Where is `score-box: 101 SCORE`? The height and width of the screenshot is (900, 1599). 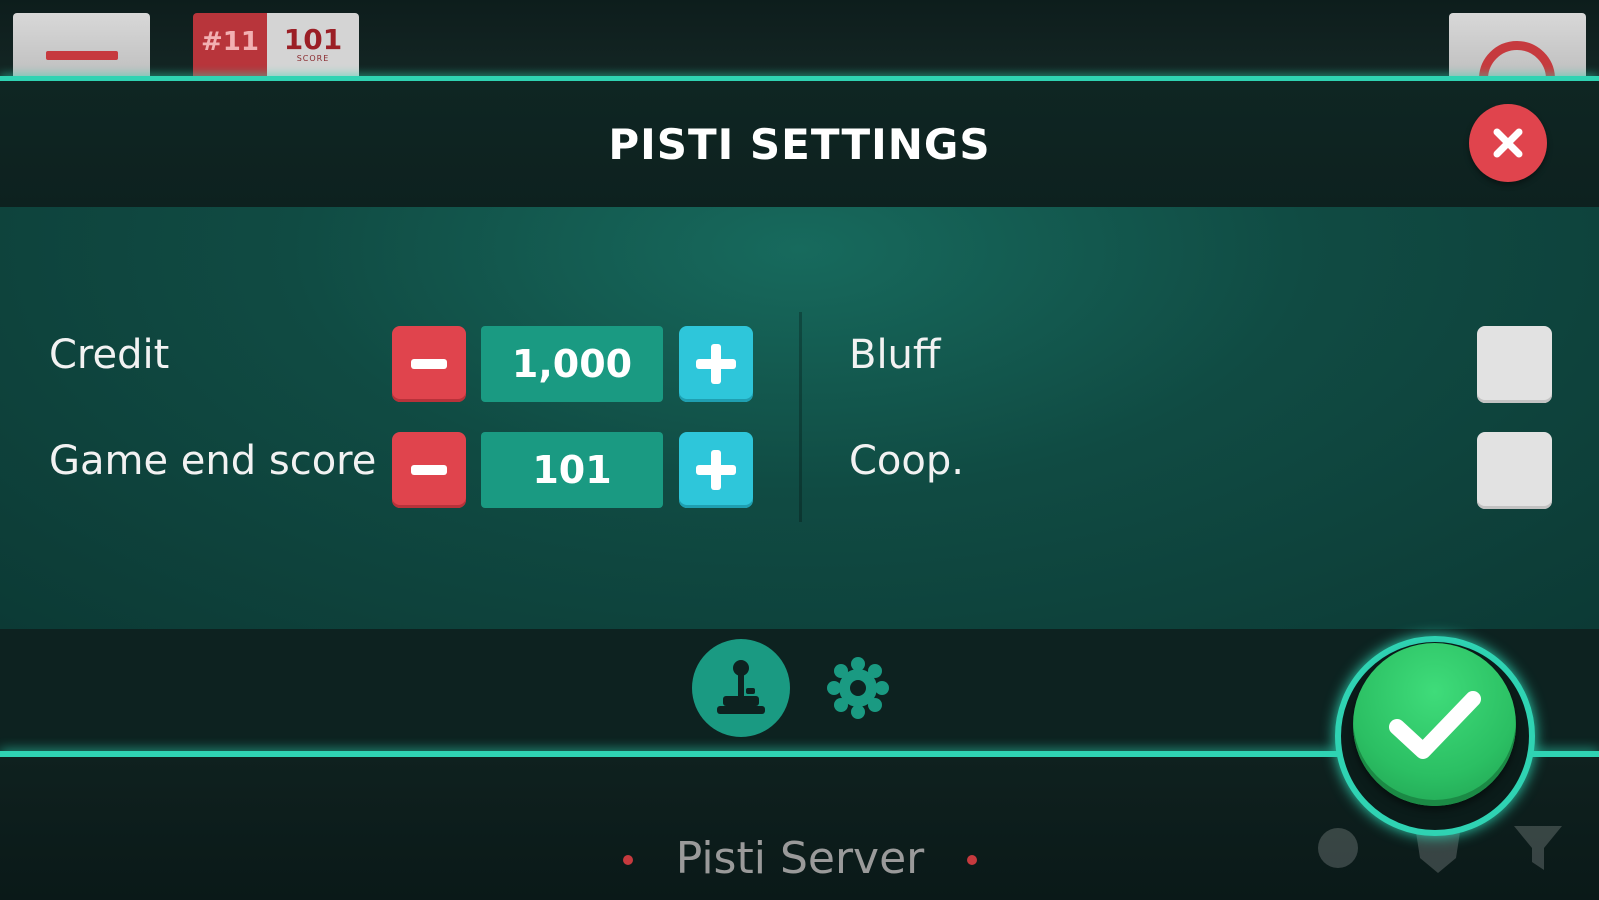
score-box: 101 SCORE is located at coordinates (313, 45).